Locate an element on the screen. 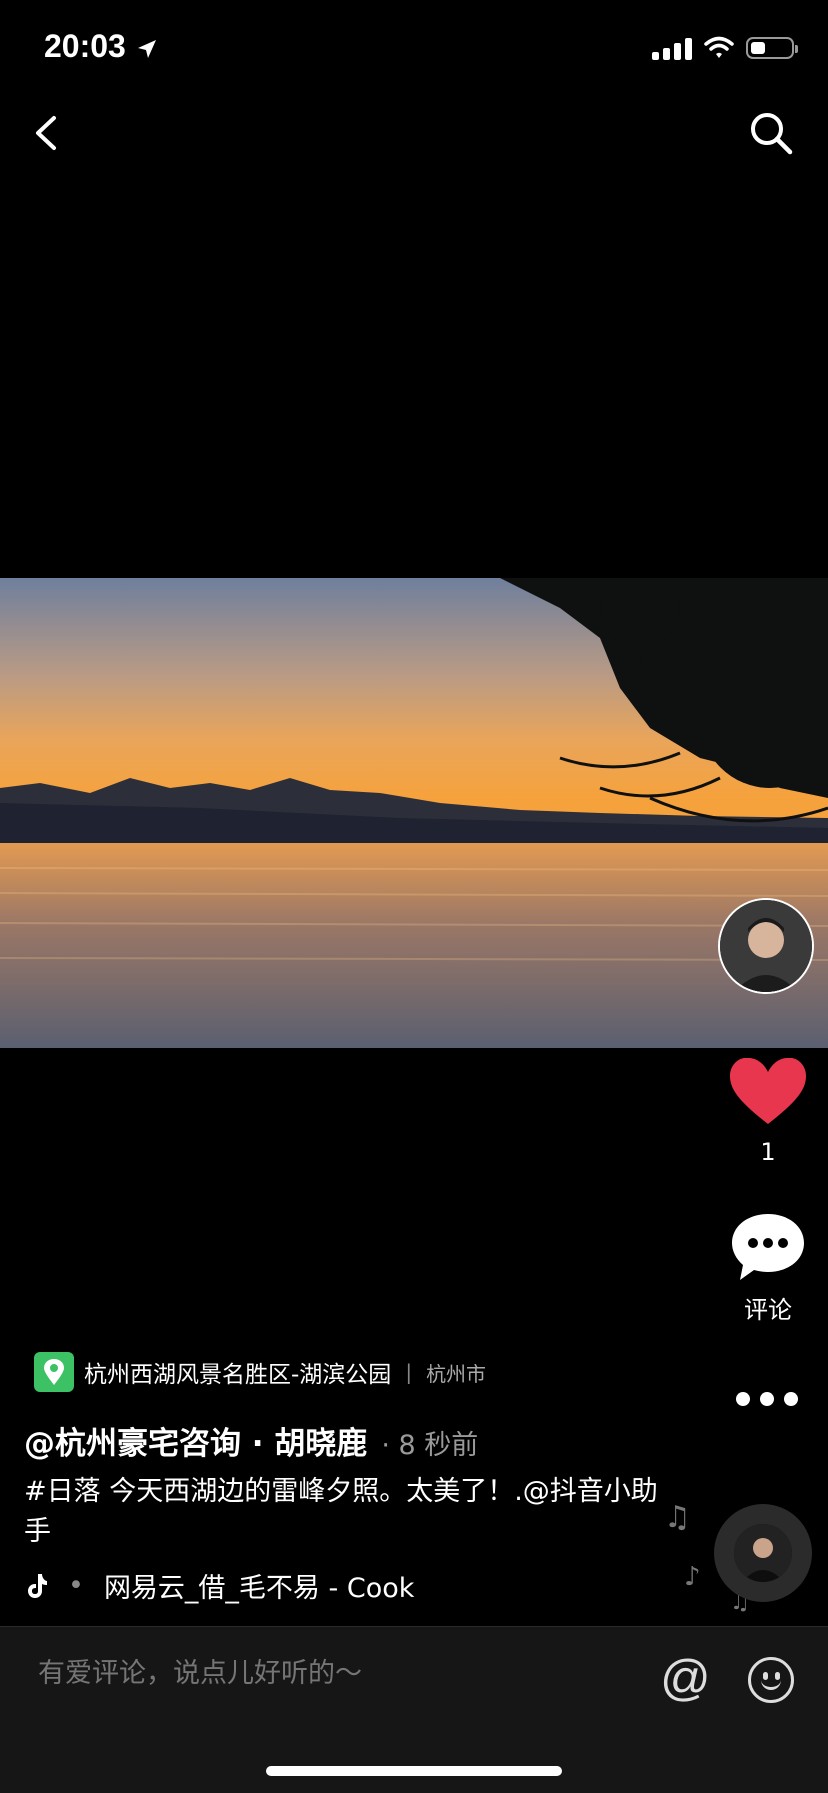  back-icon is located at coordinates (48, 133).